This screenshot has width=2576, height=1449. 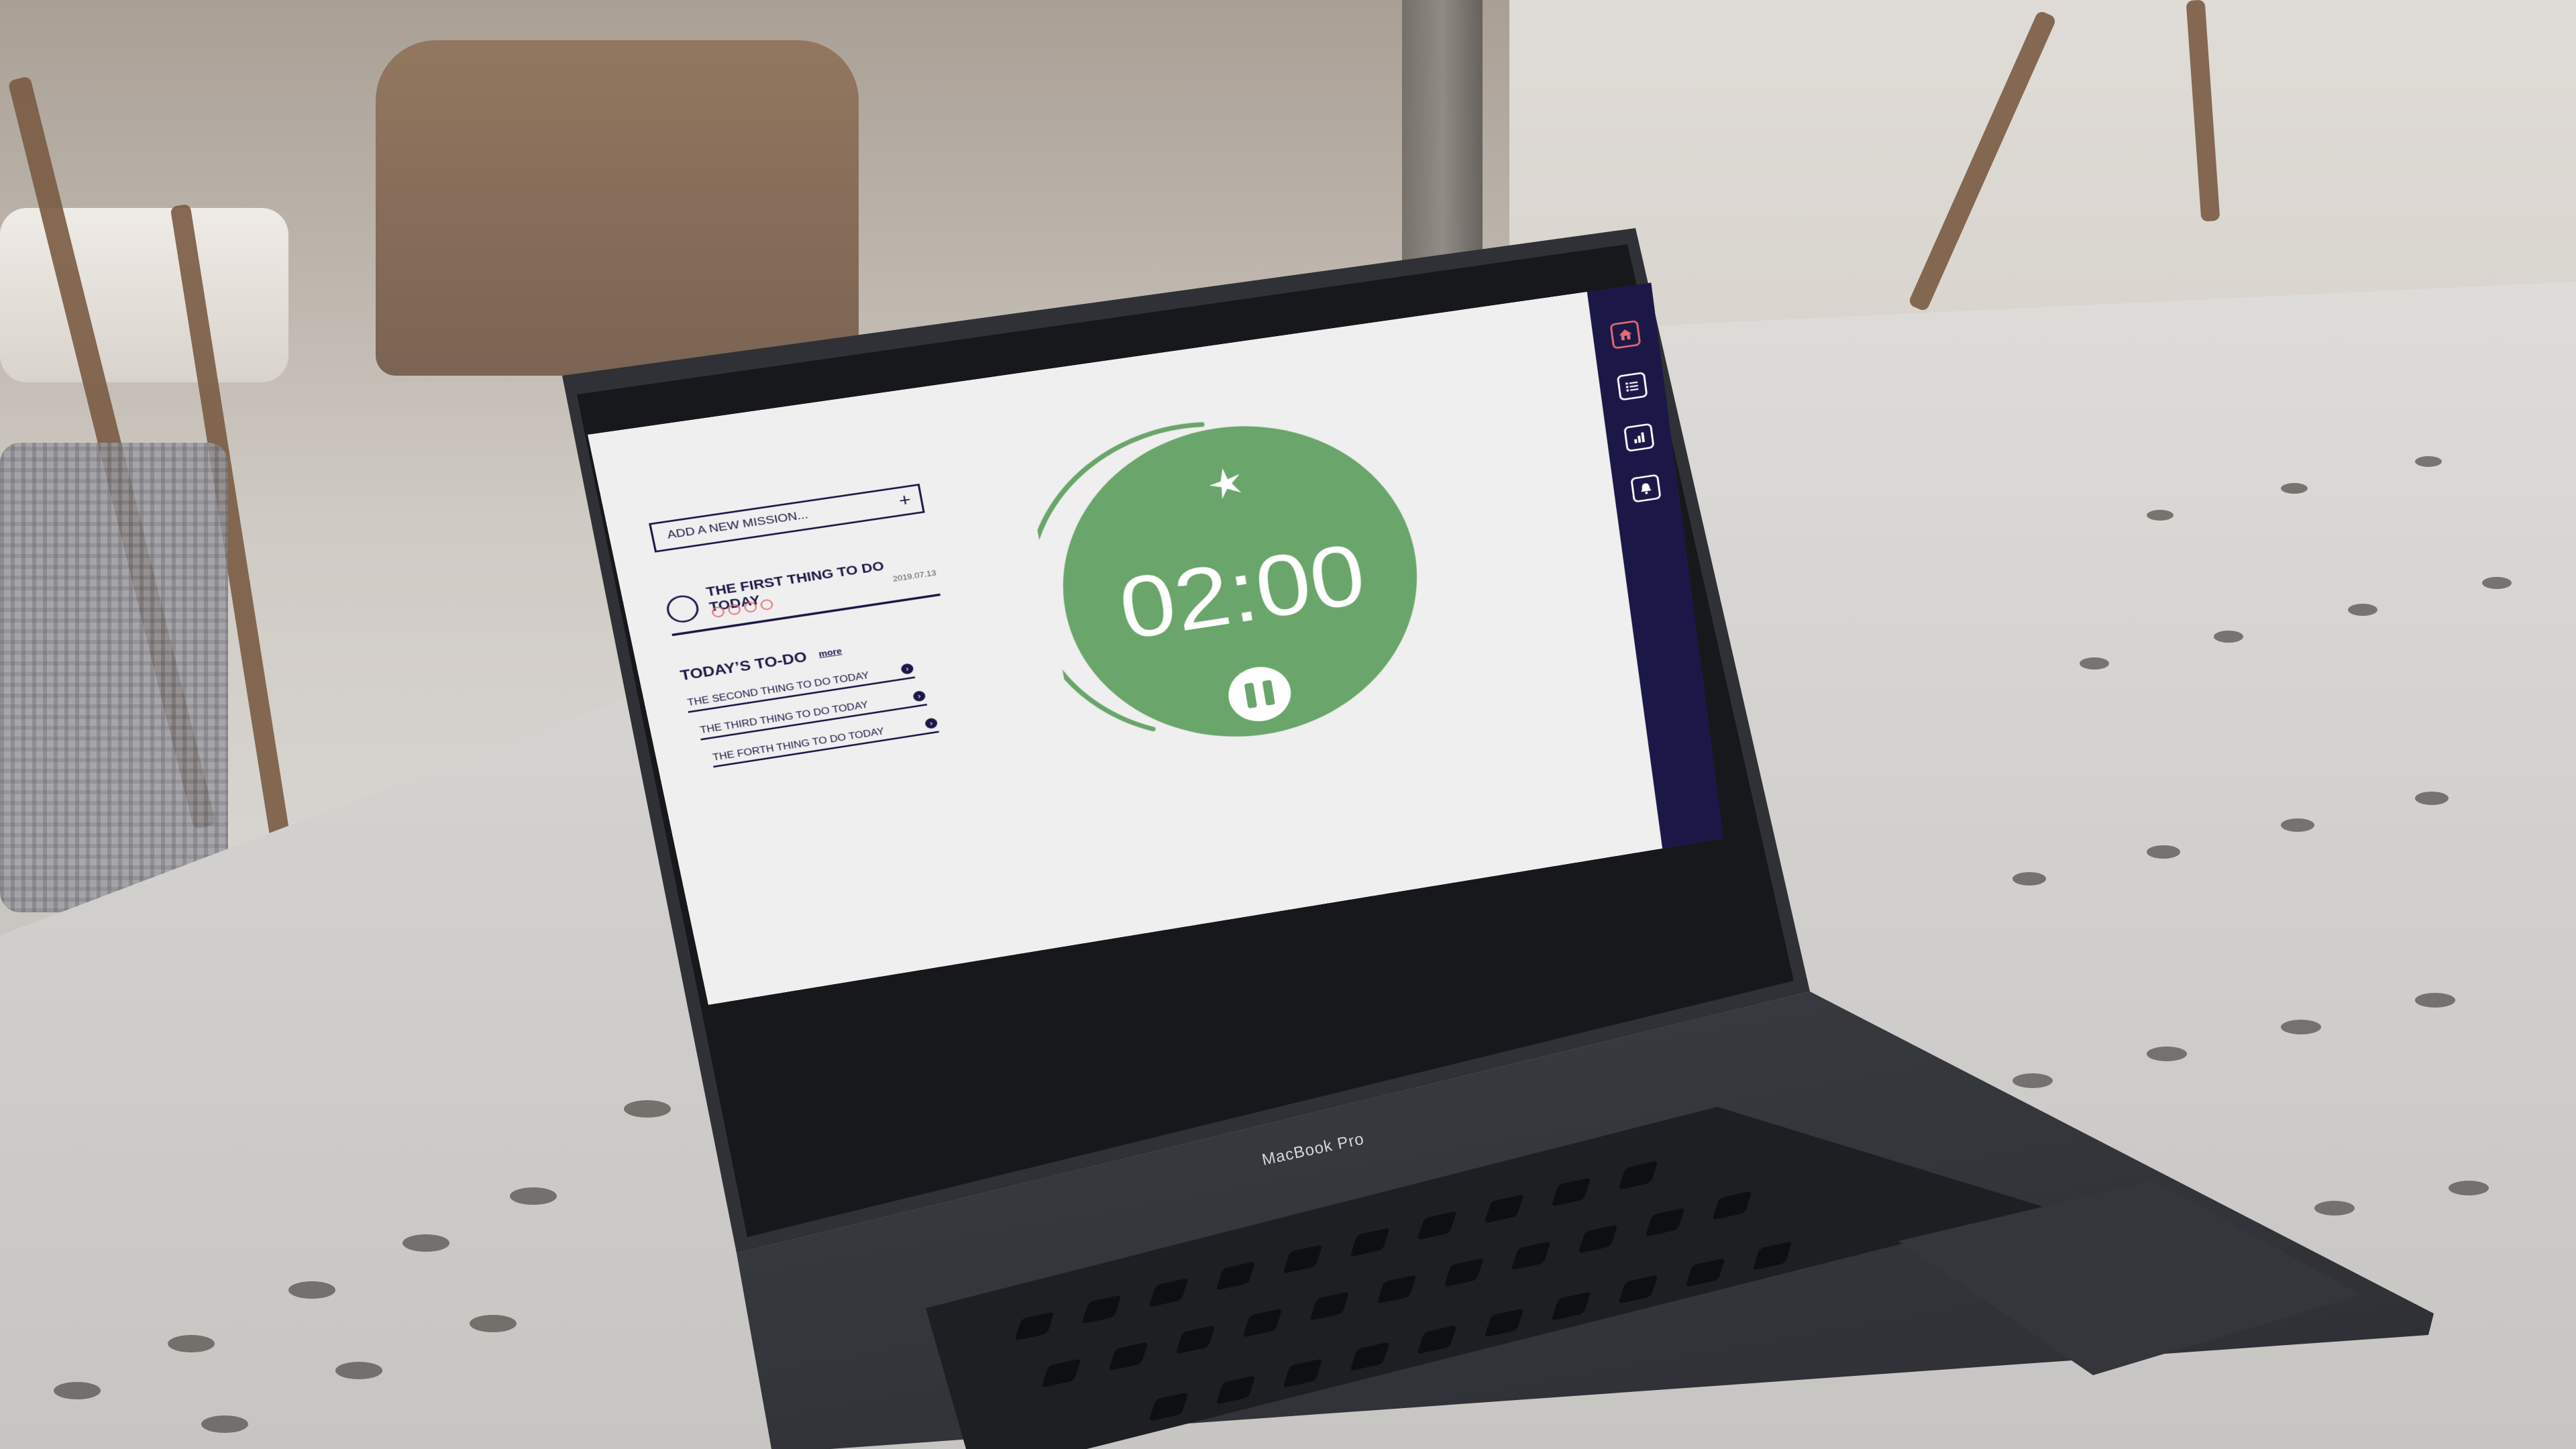 I want to click on more-link: more, so click(x=830, y=652).